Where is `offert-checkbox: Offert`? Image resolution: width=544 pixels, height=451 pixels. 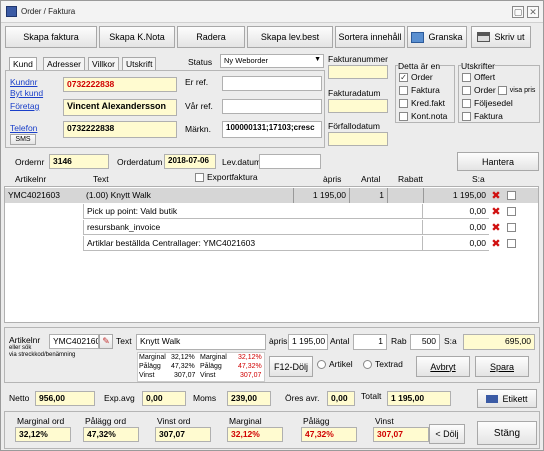
offert-checkbox: Offert is located at coordinates (478, 77).